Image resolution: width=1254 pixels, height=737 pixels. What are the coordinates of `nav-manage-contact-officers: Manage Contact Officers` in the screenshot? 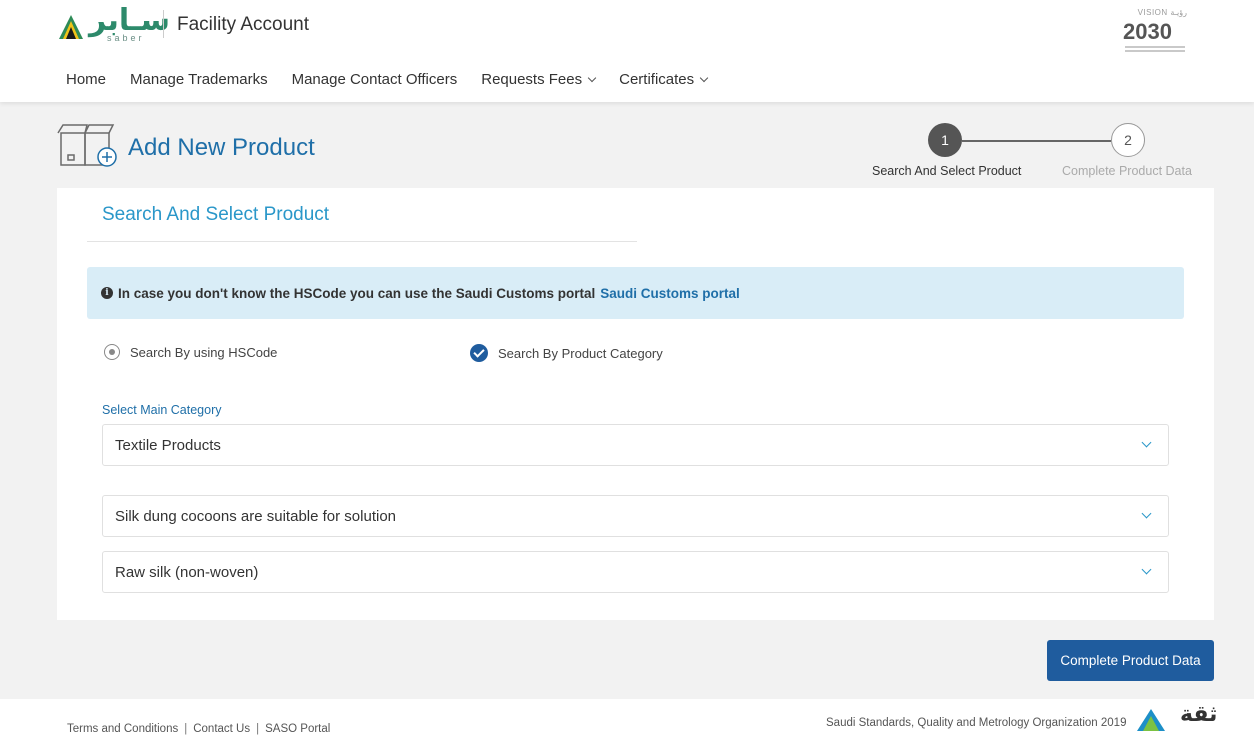 It's located at (375, 79).